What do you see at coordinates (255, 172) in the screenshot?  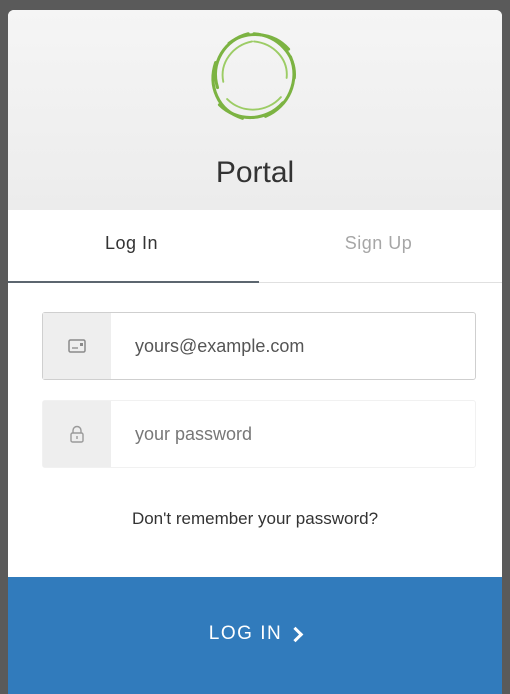 I see `app-title: Portal` at bounding box center [255, 172].